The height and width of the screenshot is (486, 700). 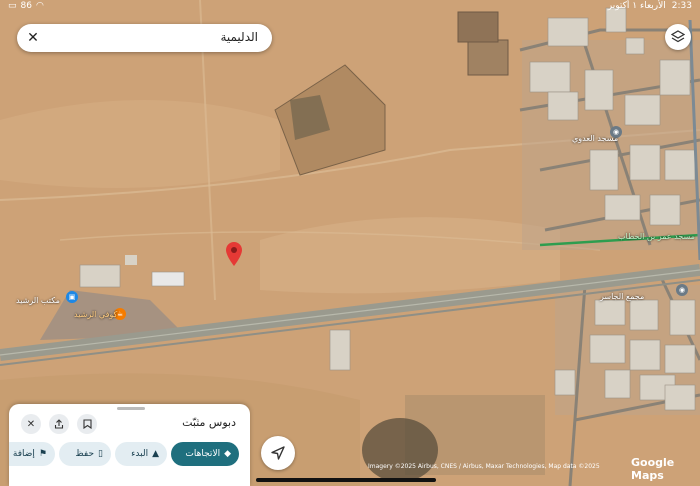 I want to click on place-title: دبوس مثبّت, so click(x=209, y=422).